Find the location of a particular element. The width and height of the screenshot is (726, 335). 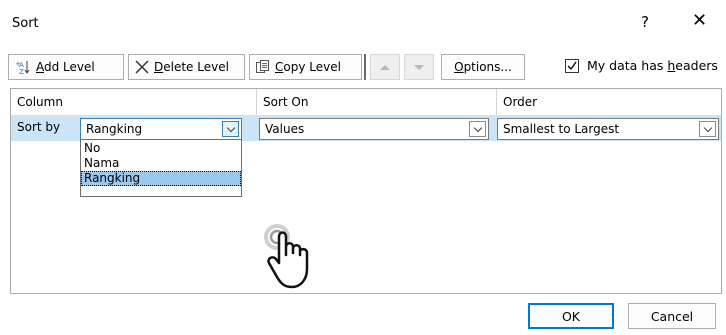

column-combobox-value: Rangking is located at coordinates (114, 129).